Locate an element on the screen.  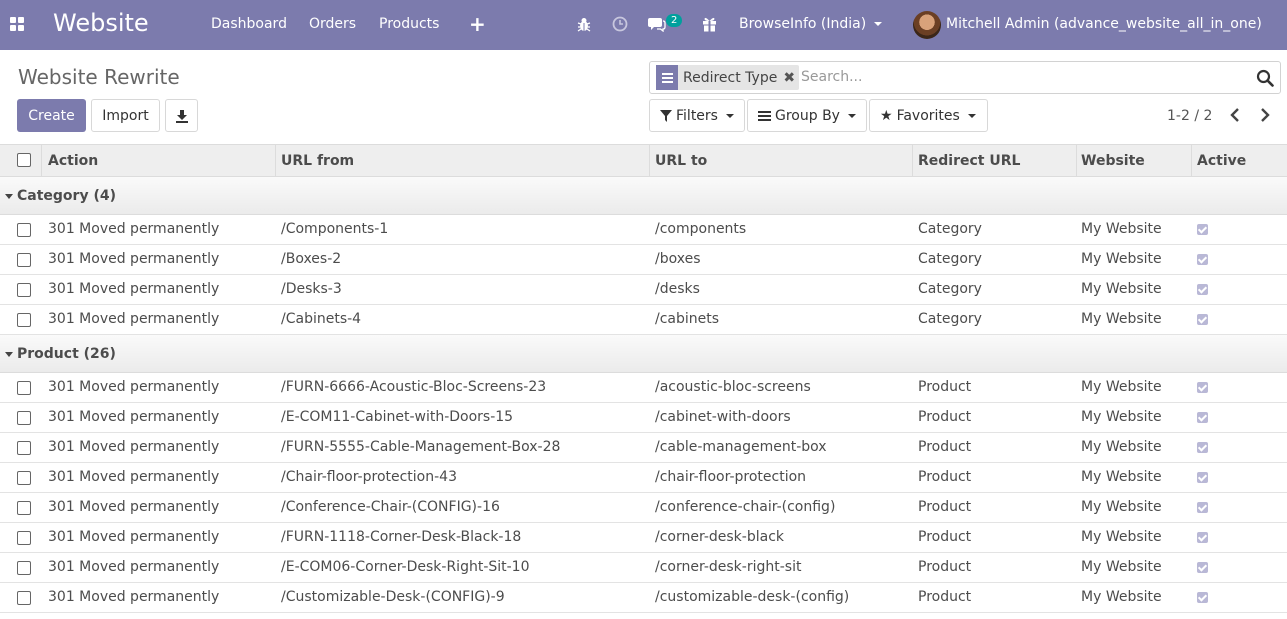
cell-url-to: /components is located at coordinates (701, 229).